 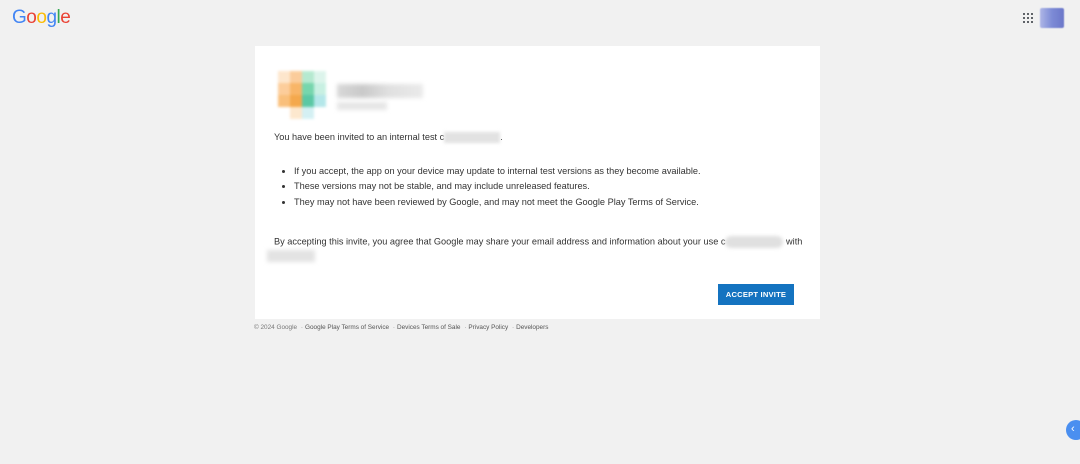 I want to click on logo-letter: e, so click(x=65, y=17).